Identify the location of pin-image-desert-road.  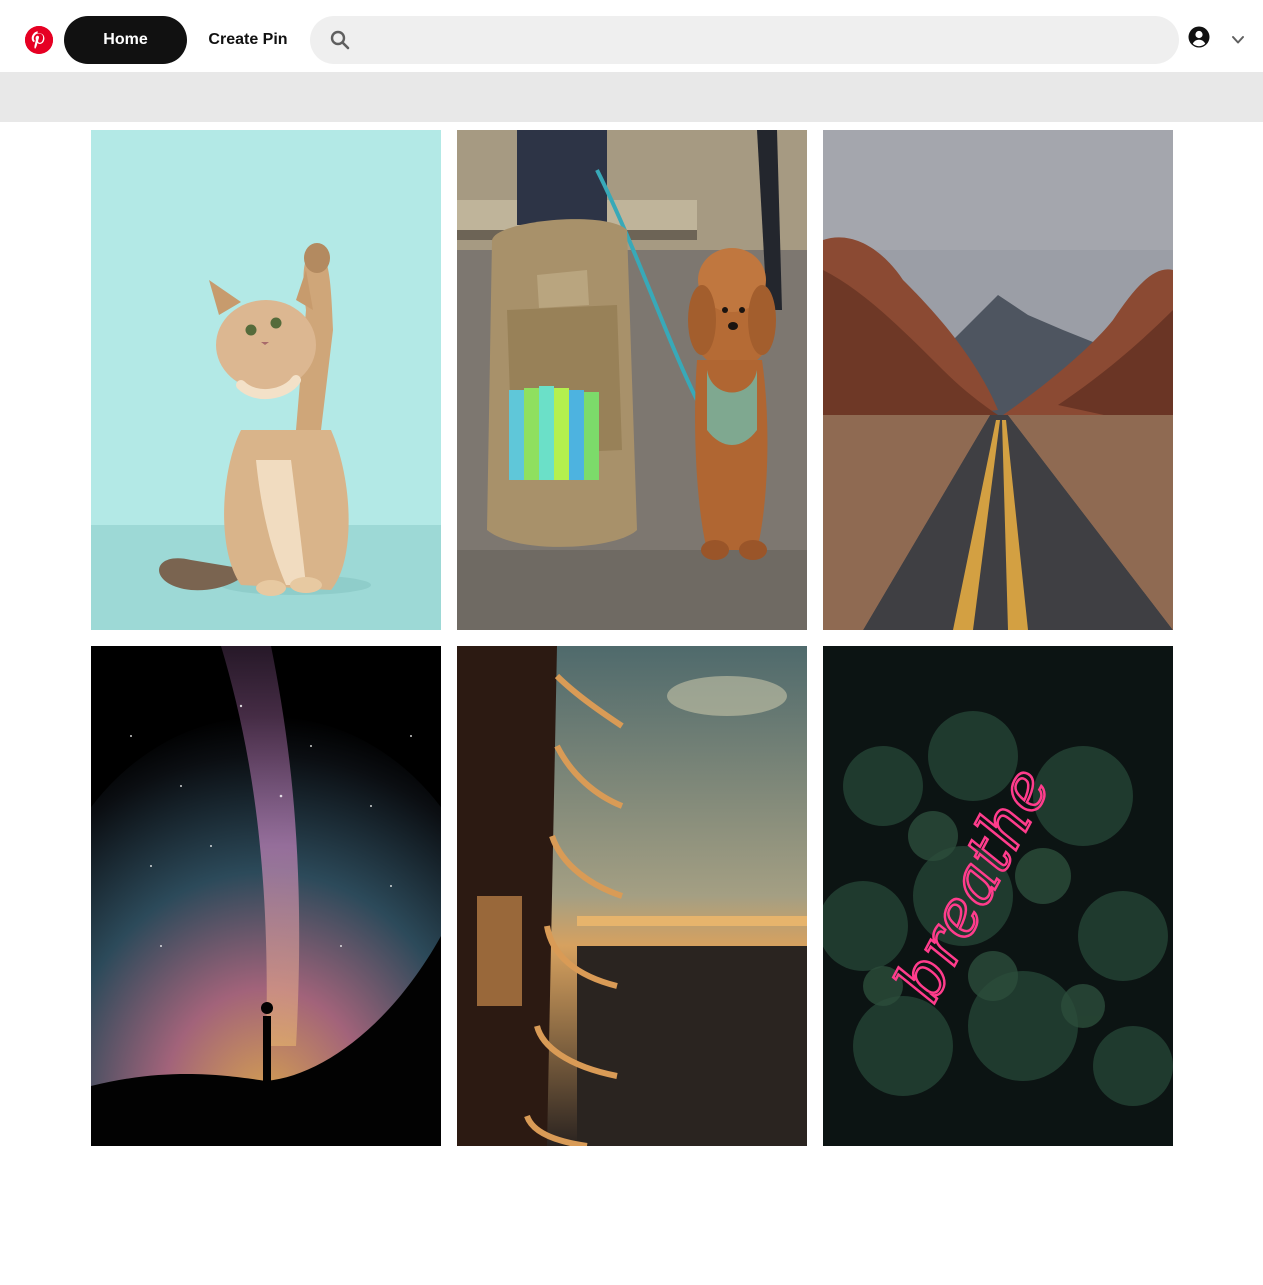
(998, 380).